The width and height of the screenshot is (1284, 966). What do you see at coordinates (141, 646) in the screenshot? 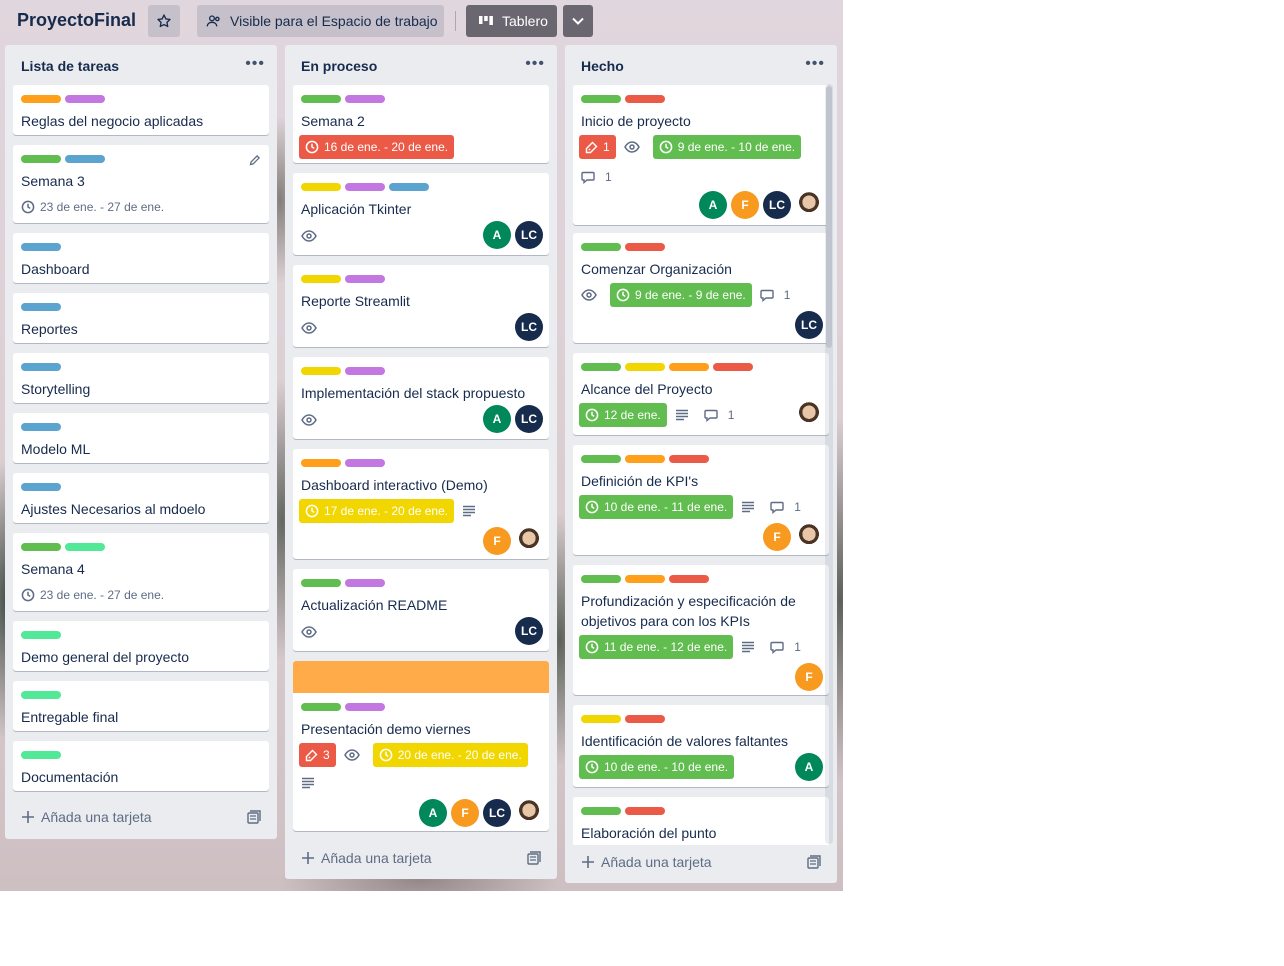
I see `card: Demo general del proyecto` at bounding box center [141, 646].